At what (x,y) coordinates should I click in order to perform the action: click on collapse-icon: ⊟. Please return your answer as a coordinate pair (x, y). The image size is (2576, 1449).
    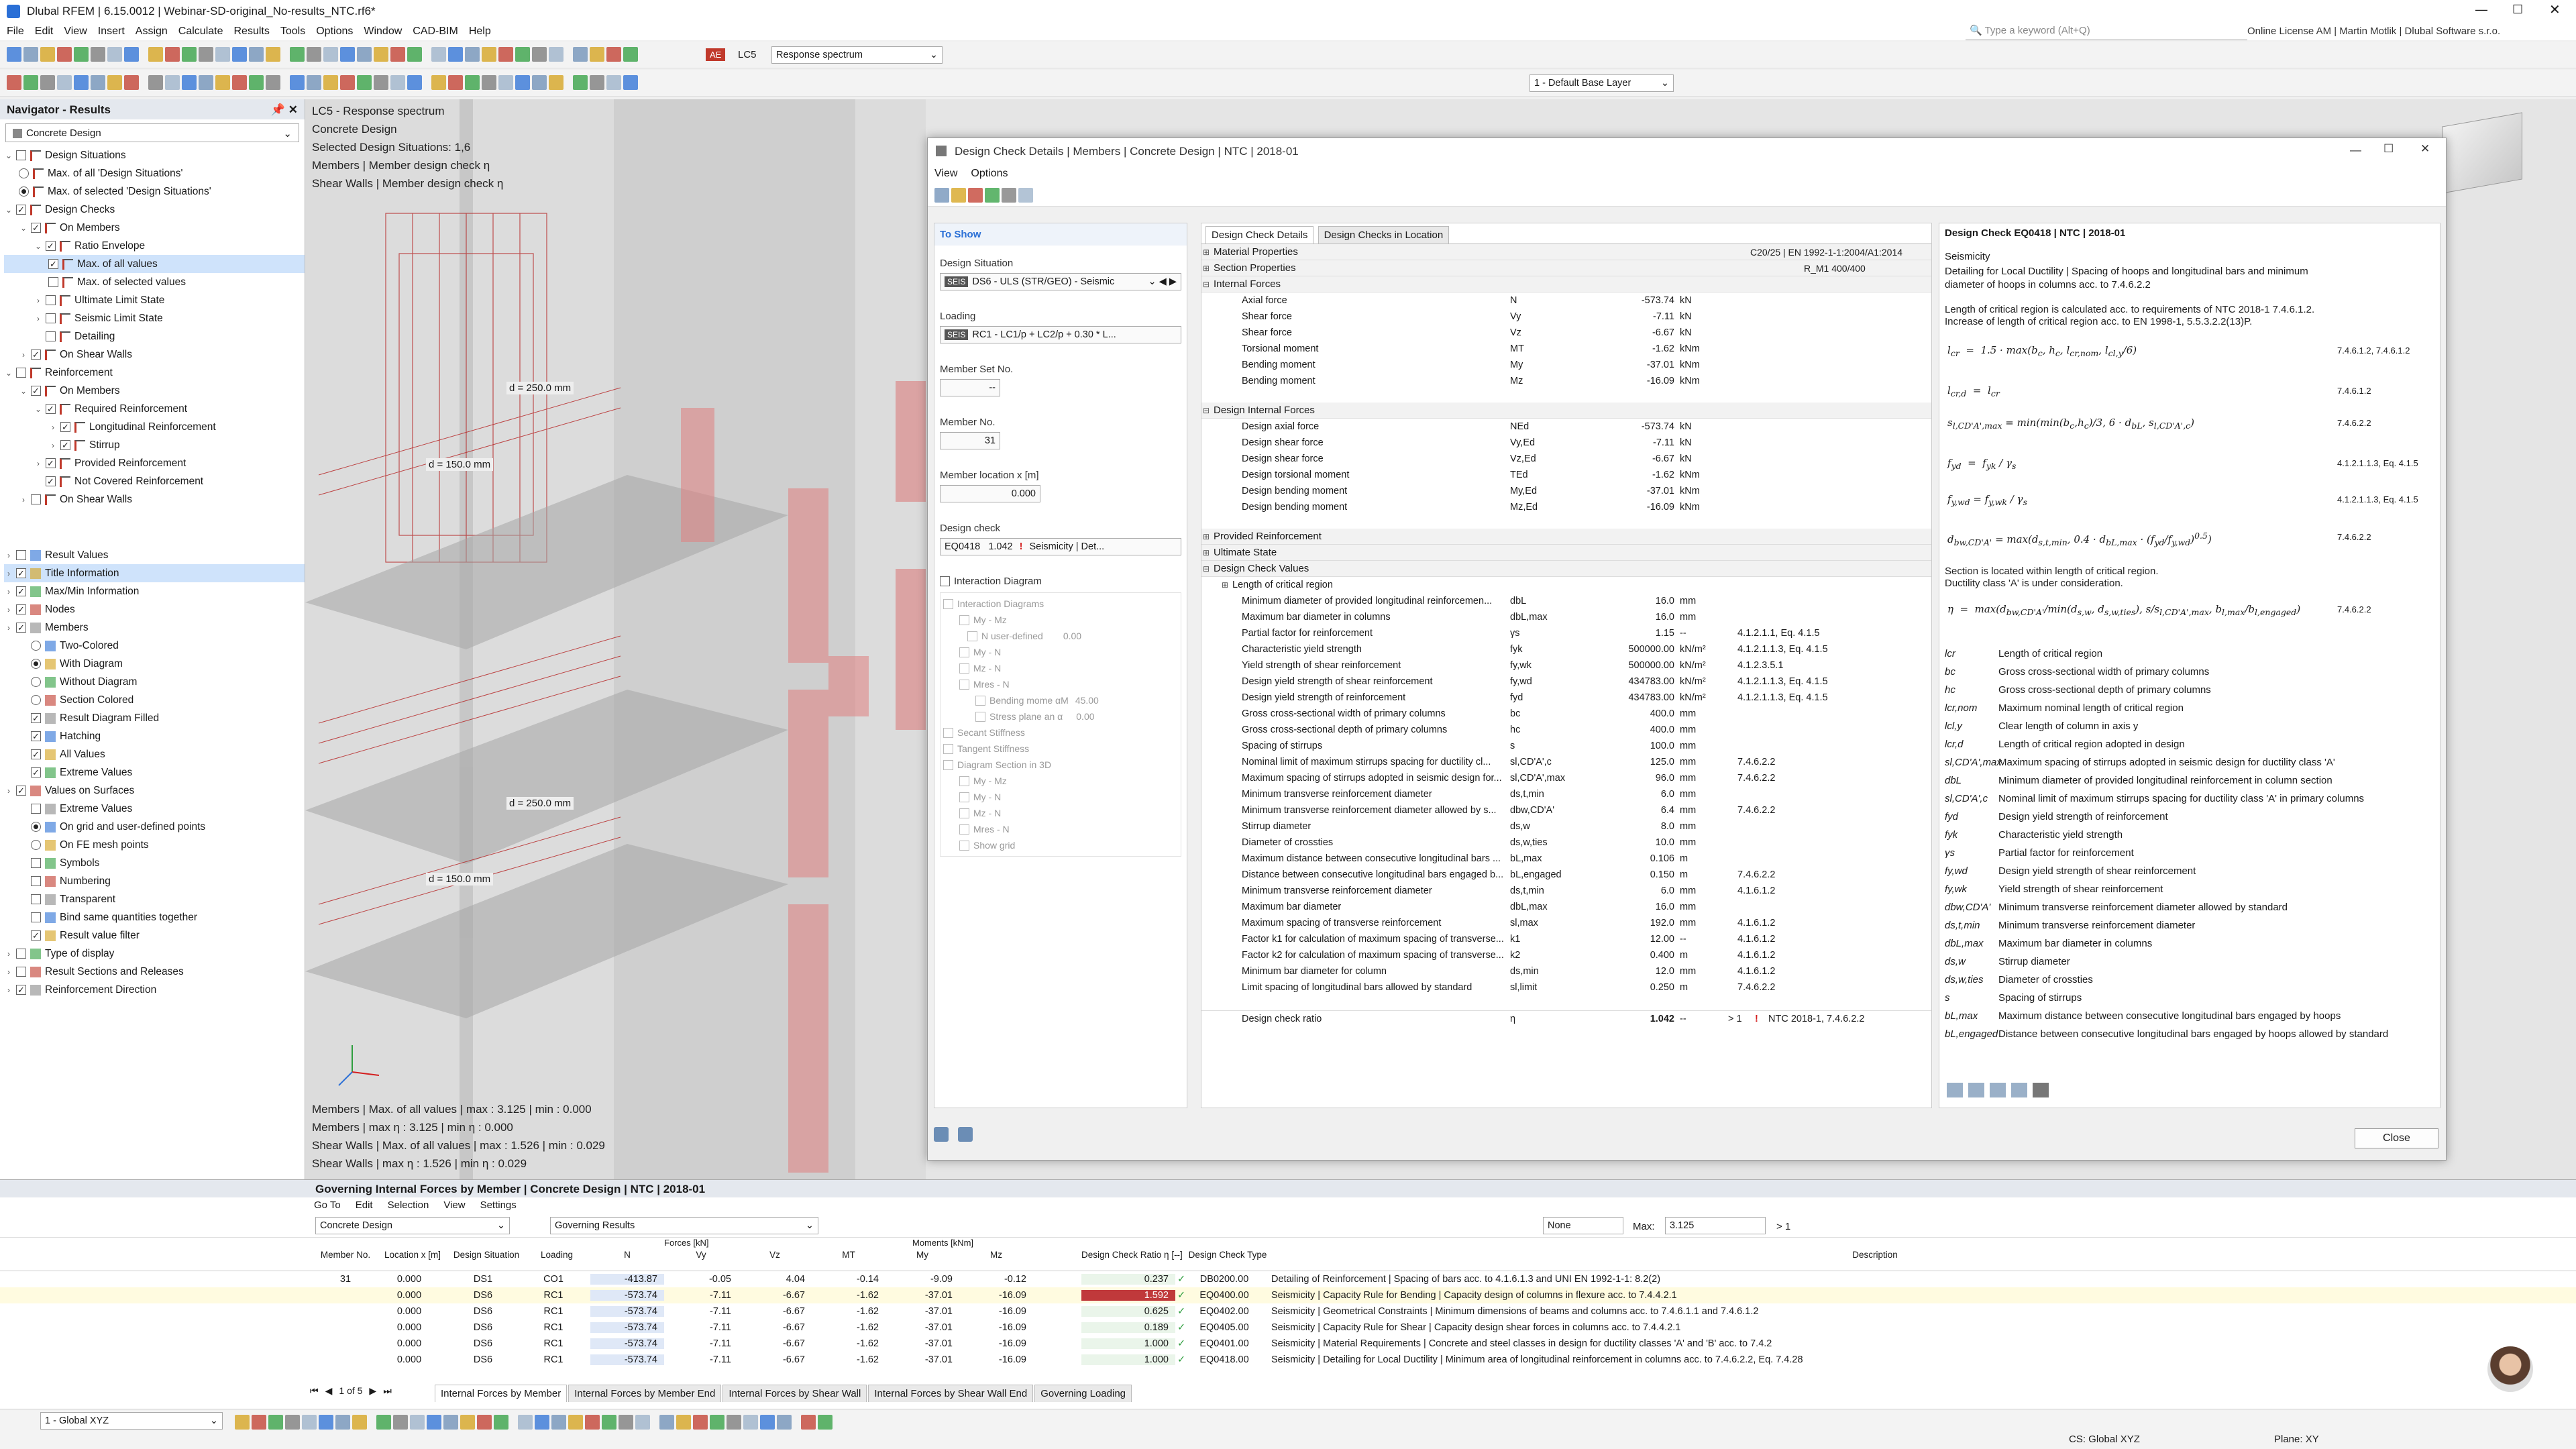
    Looking at the image, I should click on (1206, 410).